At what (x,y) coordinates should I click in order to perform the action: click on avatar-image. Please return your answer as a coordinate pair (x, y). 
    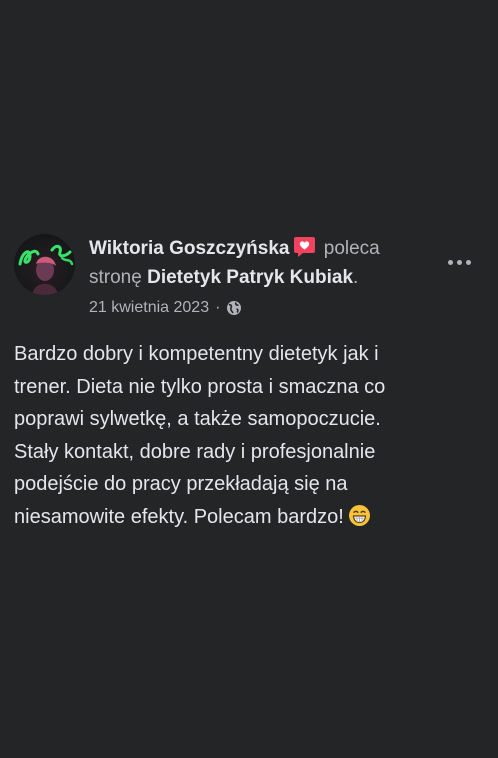
    Looking at the image, I should click on (46, 269).